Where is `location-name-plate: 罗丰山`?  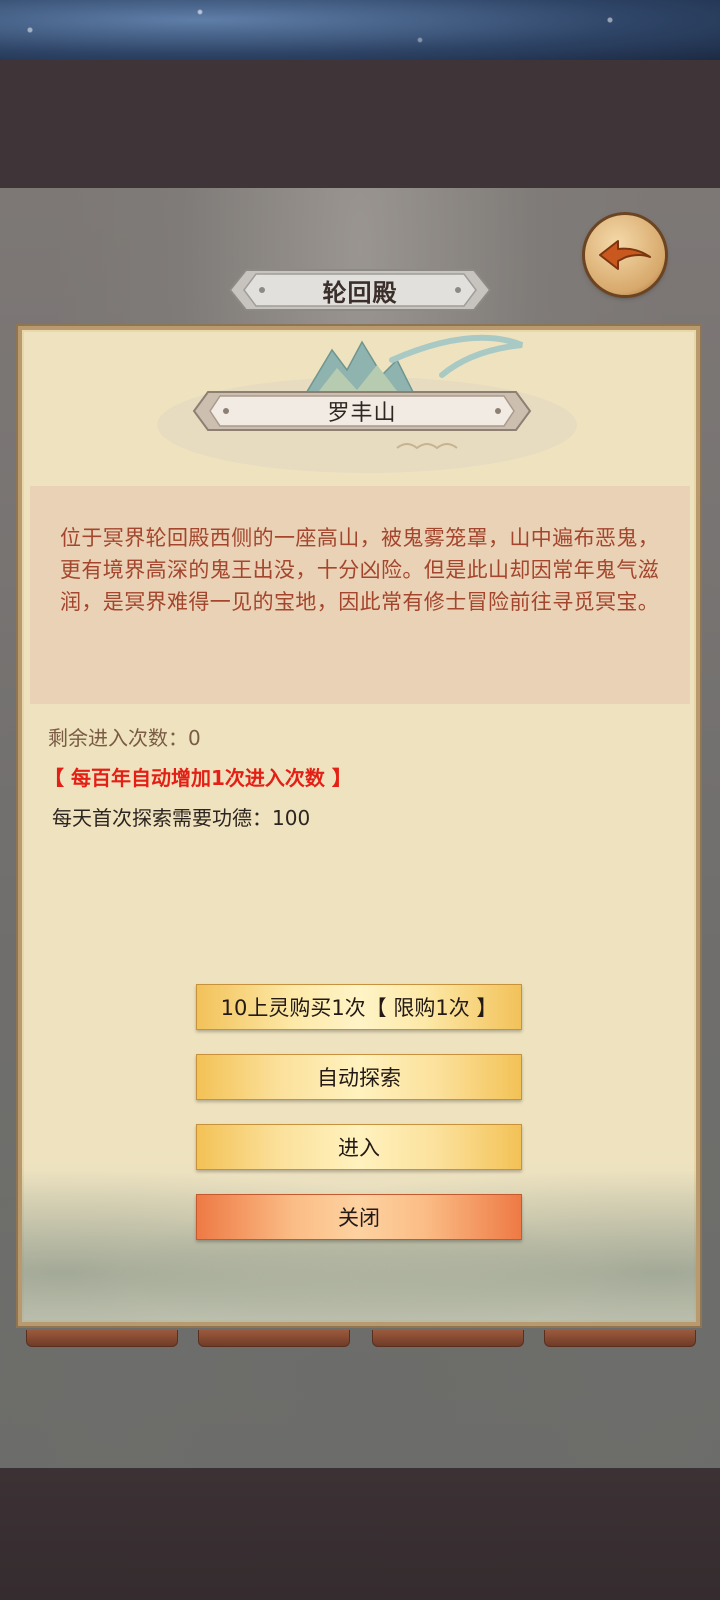 location-name-plate: 罗丰山 is located at coordinates (362, 411).